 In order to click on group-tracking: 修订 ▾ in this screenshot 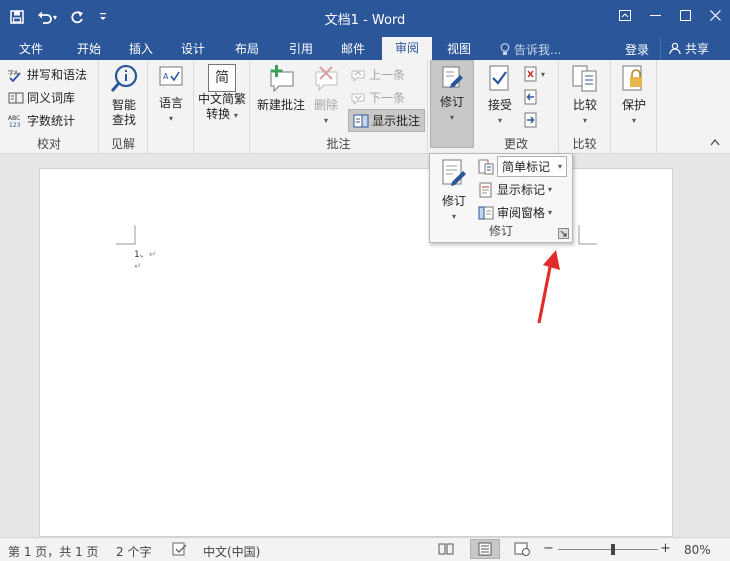, I will do `click(452, 104)`.